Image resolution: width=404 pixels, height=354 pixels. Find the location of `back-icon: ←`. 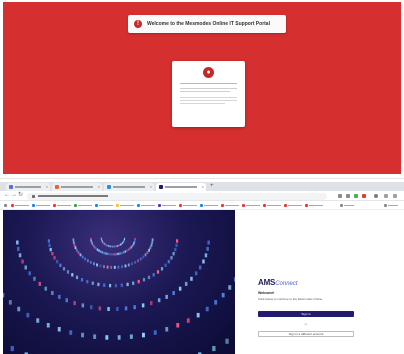

back-icon: ← is located at coordinates (7, 195).